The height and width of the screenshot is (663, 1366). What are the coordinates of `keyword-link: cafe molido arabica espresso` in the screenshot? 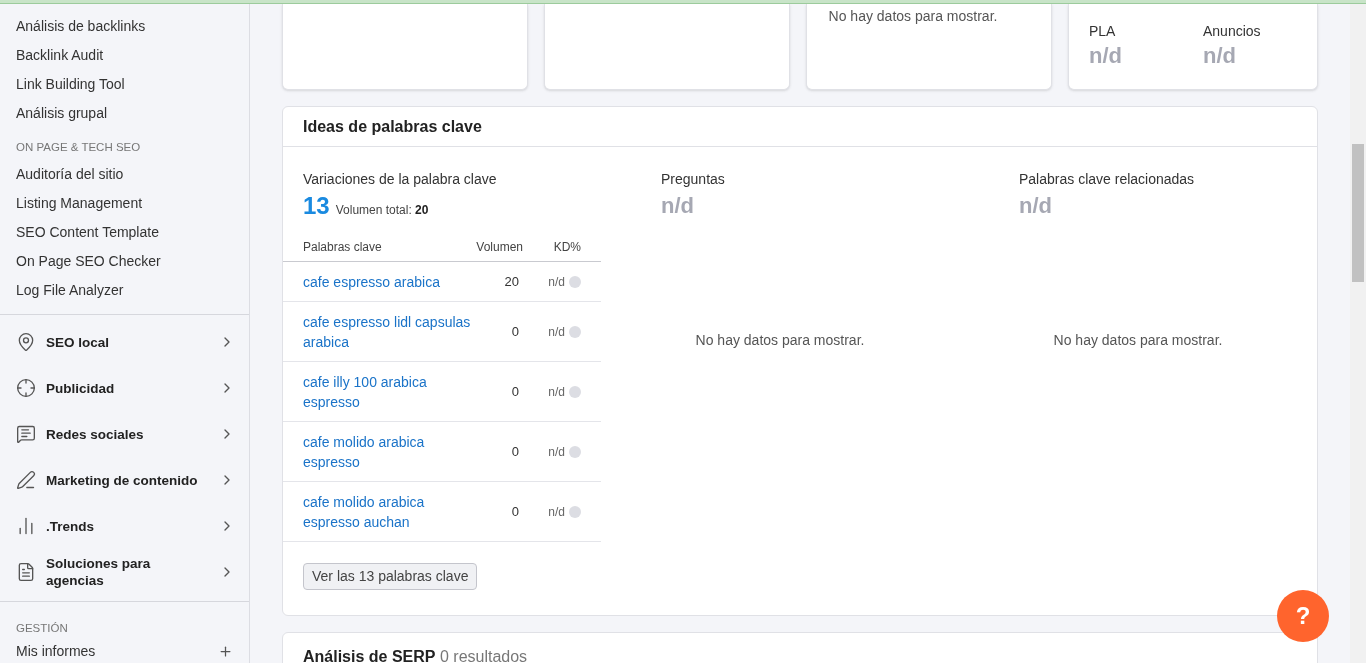 It's located at (393, 451).